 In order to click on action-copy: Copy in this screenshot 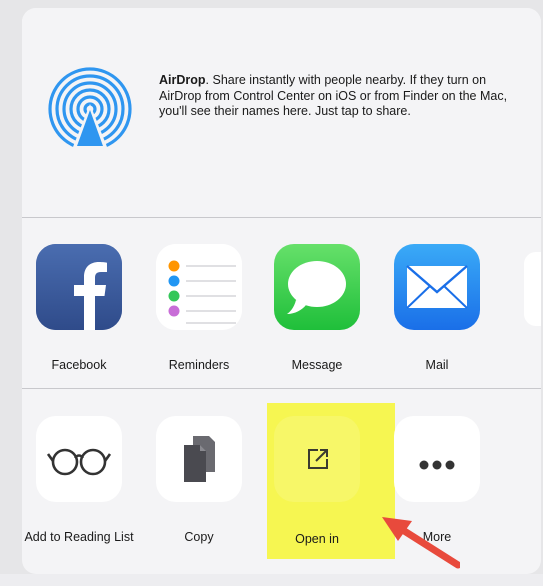, I will do `click(199, 491)`.